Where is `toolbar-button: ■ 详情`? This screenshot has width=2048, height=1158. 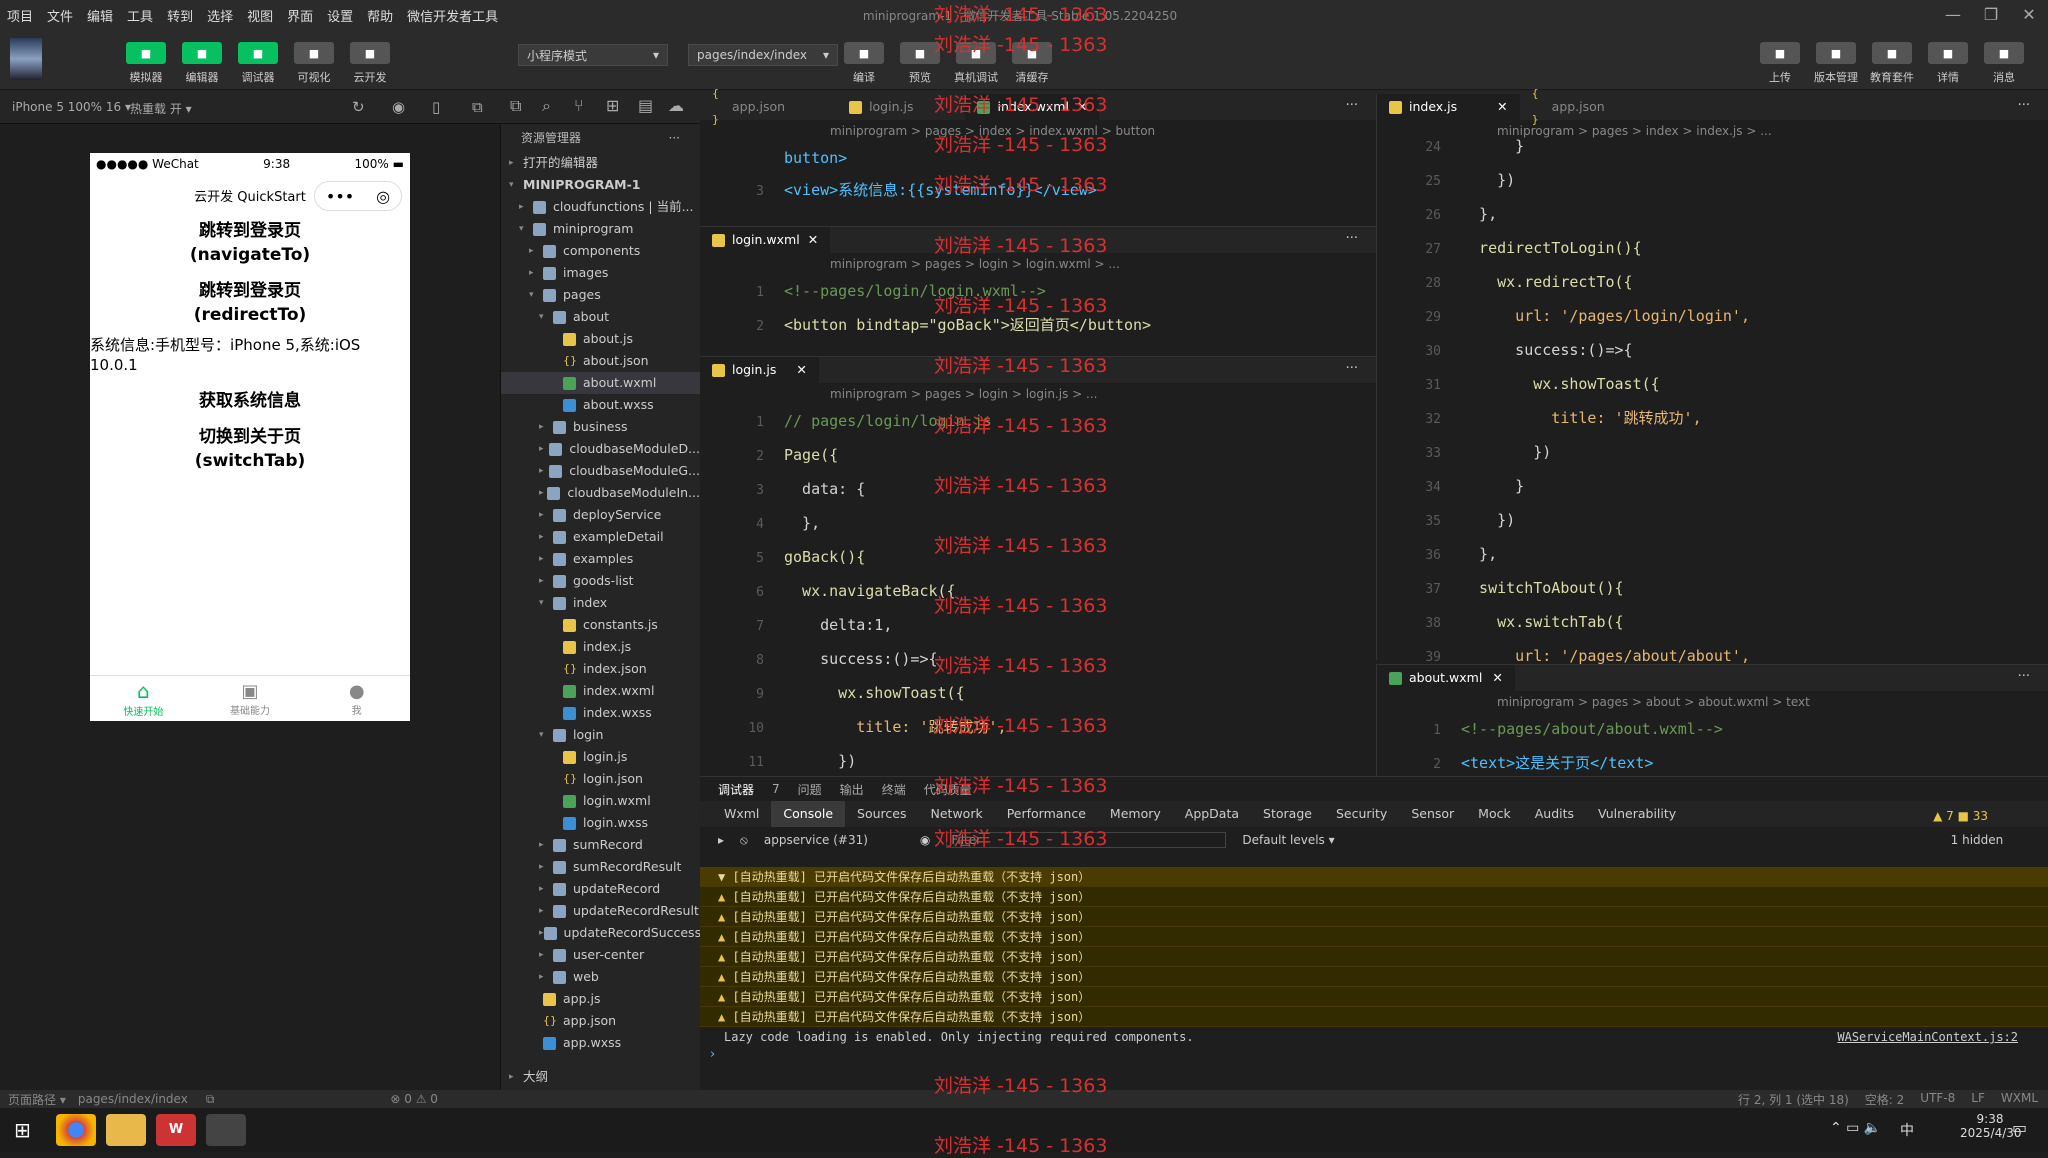 toolbar-button: ■ 详情 is located at coordinates (1948, 63).